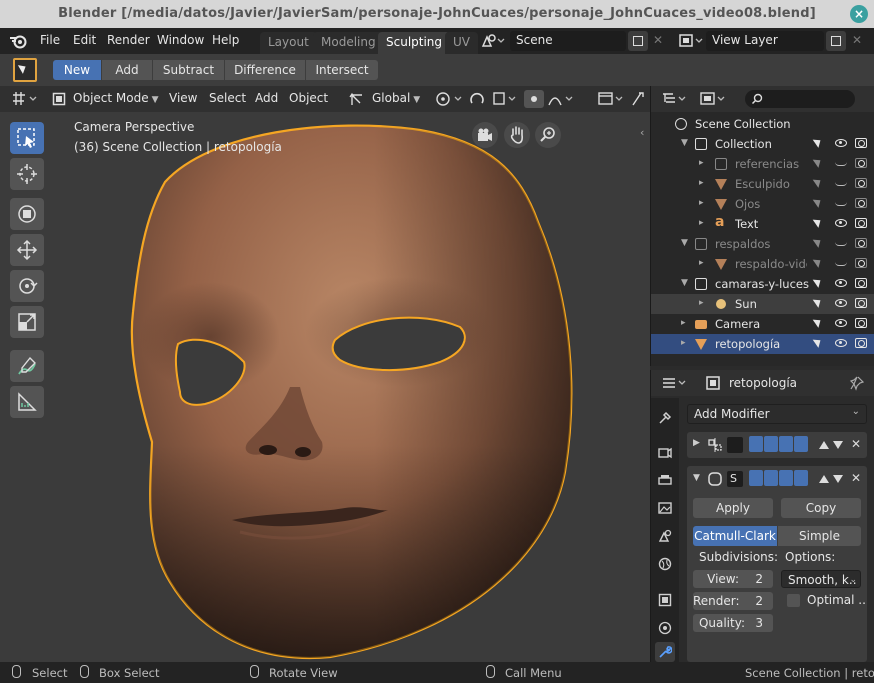 The height and width of the screenshot is (683, 874). I want to click on menu-add: Add, so click(266, 98).